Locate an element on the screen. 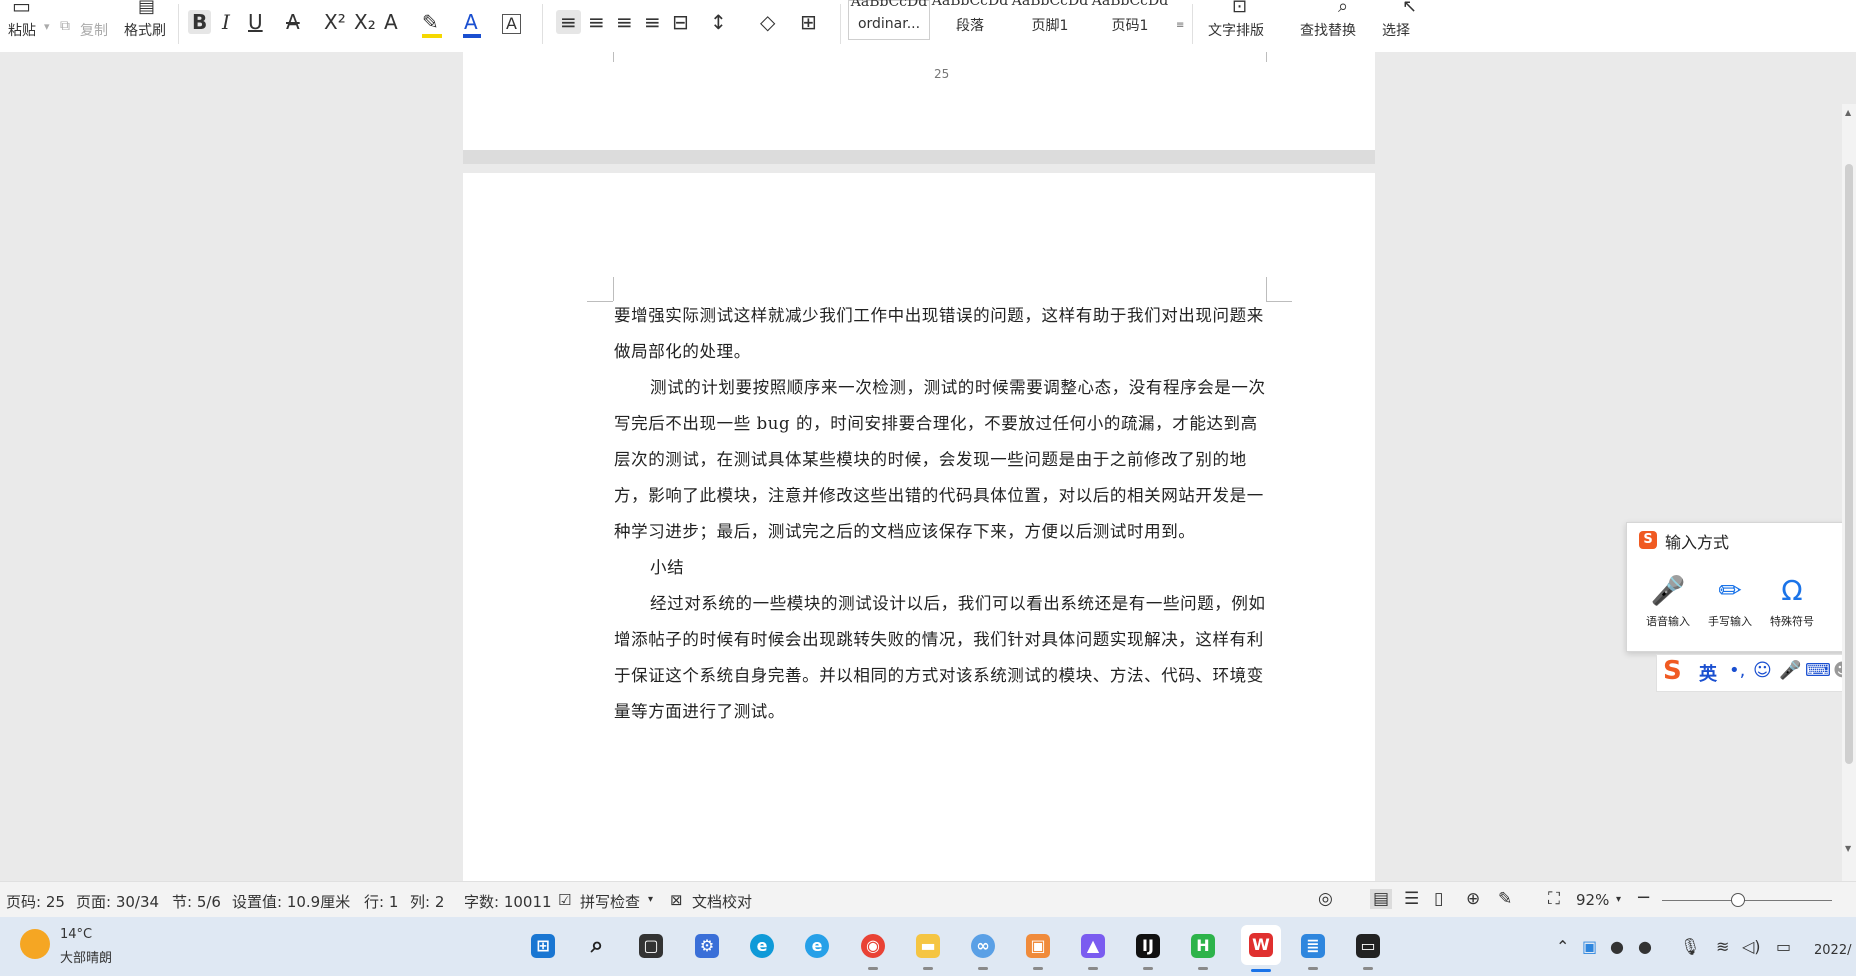  borders-icon: ⊞ is located at coordinates (808, 22).